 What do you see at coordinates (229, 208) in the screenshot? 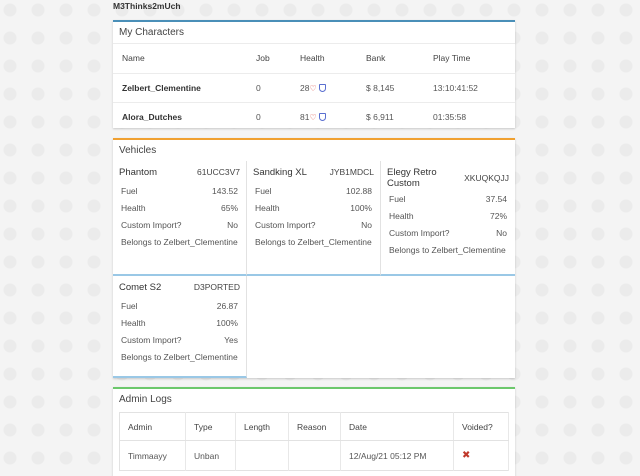
I see `health-value: 65%` at bounding box center [229, 208].